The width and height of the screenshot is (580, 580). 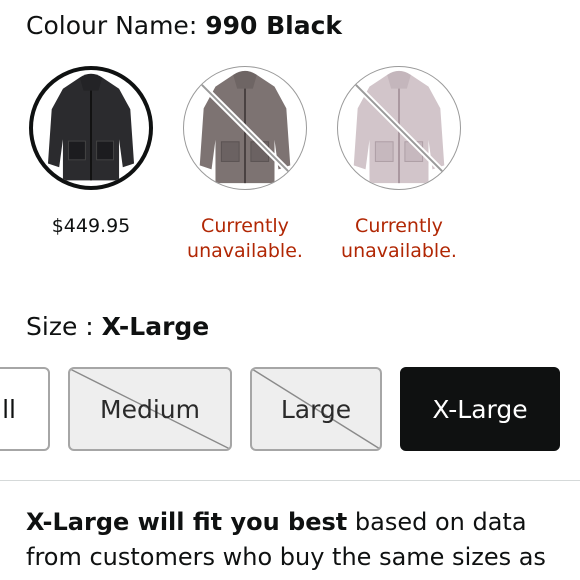 I want to click on size-option-medium: Medium, so click(x=150, y=409).